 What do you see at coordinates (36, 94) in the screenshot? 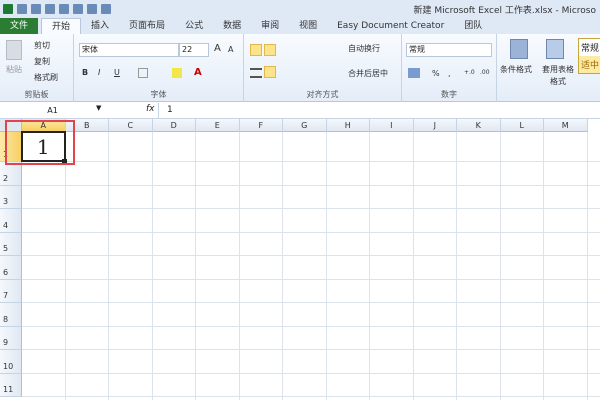
I see `clipboard-label: 剪贴板` at bounding box center [36, 94].